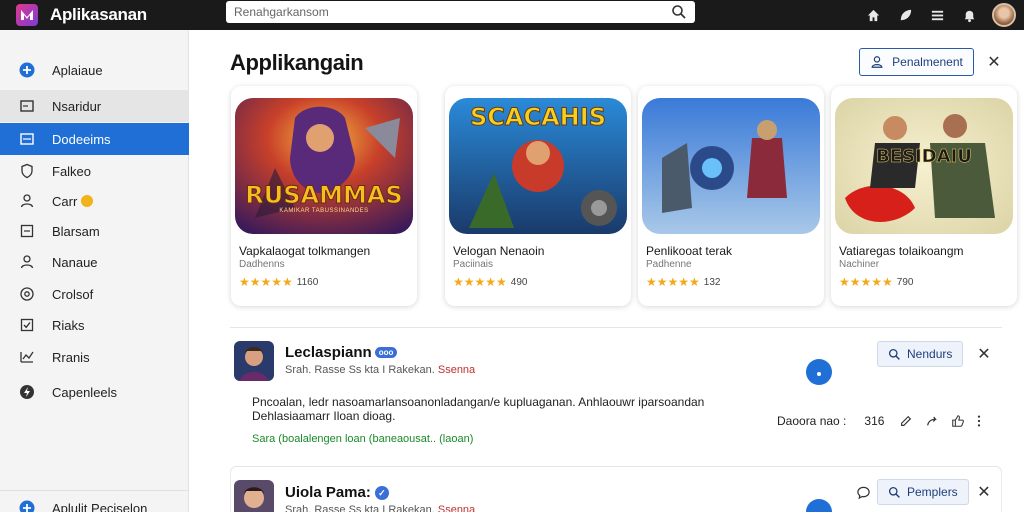  Describe the element at coordinates (328, 352) in the screenshot. I see `post-author-name: Leclaspiann` at that location.